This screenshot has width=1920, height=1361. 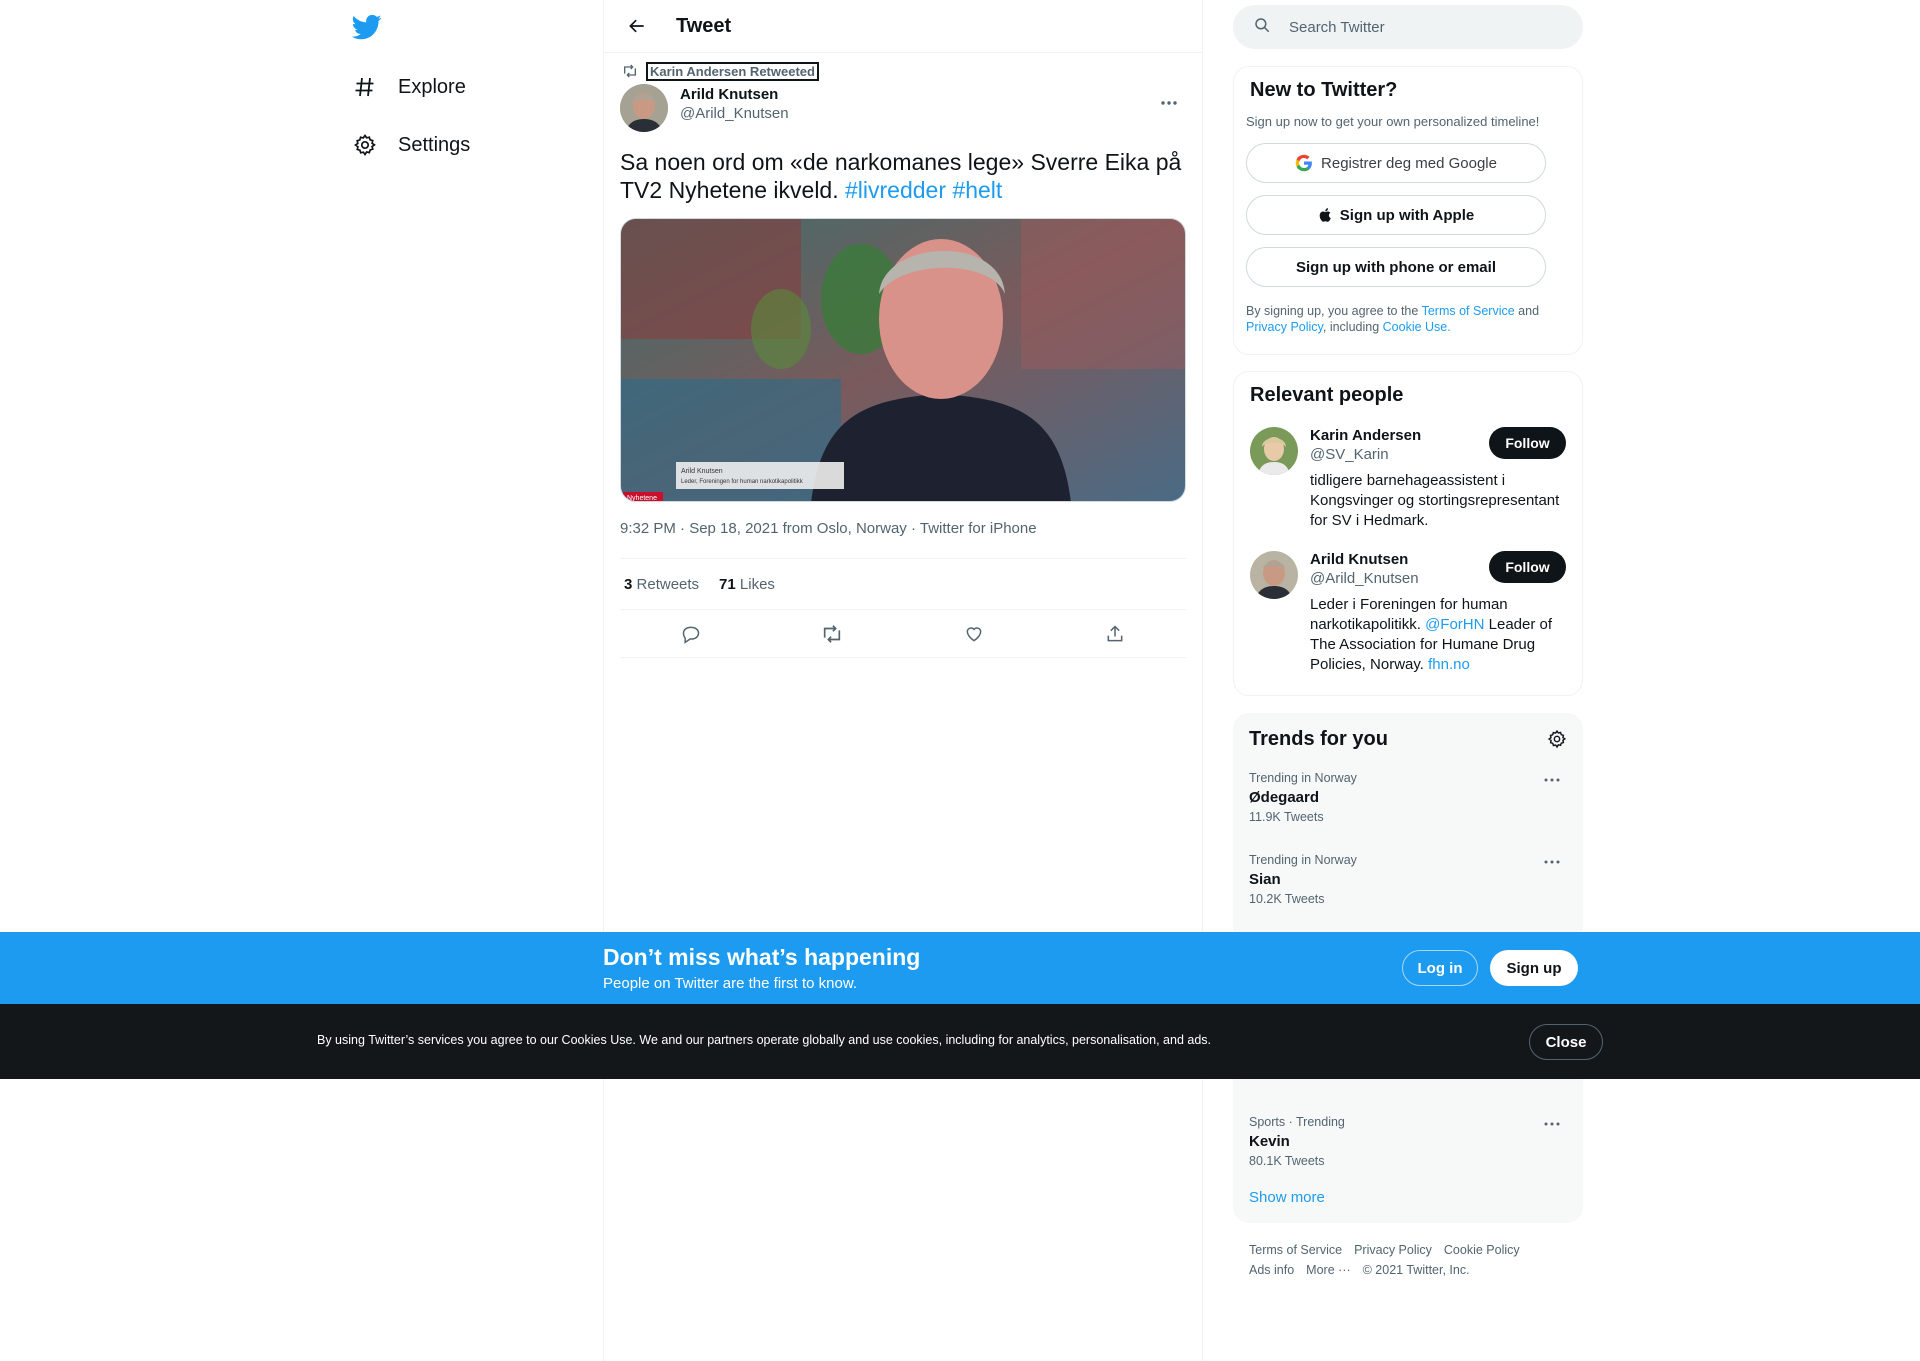 I want to click on hashtag-icon, so click(x=365, y=87).